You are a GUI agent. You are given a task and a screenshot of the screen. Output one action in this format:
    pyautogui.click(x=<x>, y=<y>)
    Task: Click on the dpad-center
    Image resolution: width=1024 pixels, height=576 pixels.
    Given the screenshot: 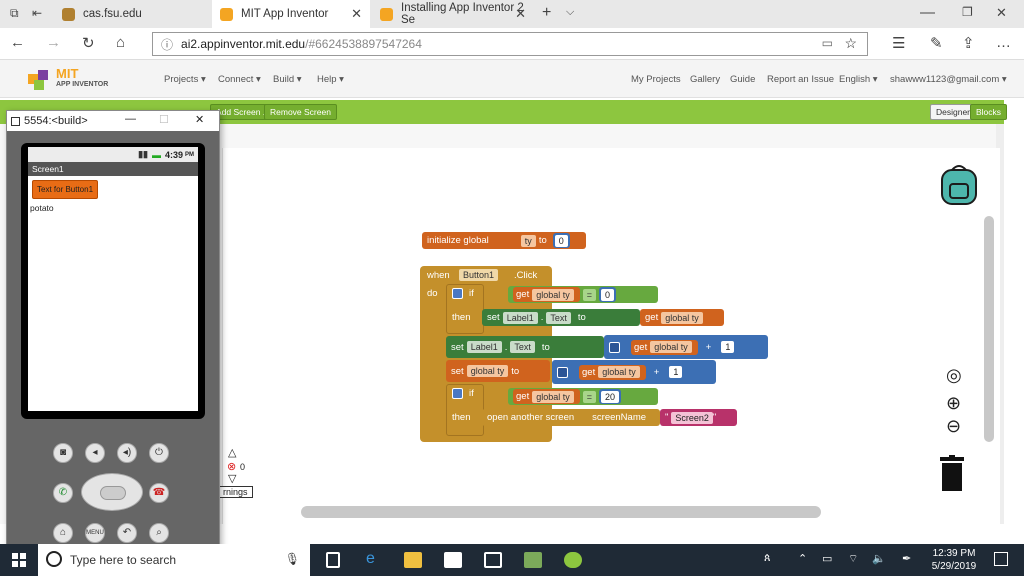 What is the action you would take?
    pyautogui.click(x=113, y=493)
    